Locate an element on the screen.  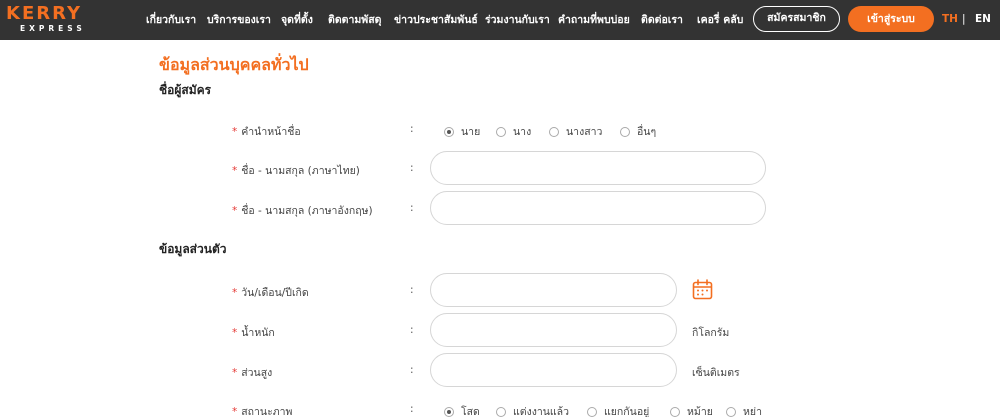
register-button: สมัครสมาชิก is located at coordinates (796, 19).